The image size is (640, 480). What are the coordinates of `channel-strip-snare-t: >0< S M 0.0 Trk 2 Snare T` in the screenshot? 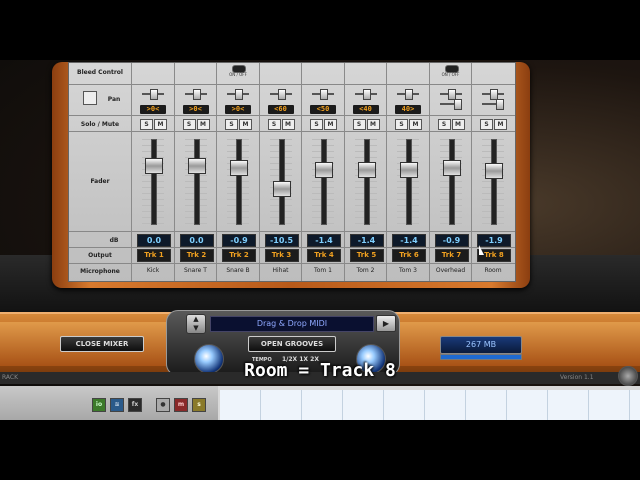 It's located at (195, 172).